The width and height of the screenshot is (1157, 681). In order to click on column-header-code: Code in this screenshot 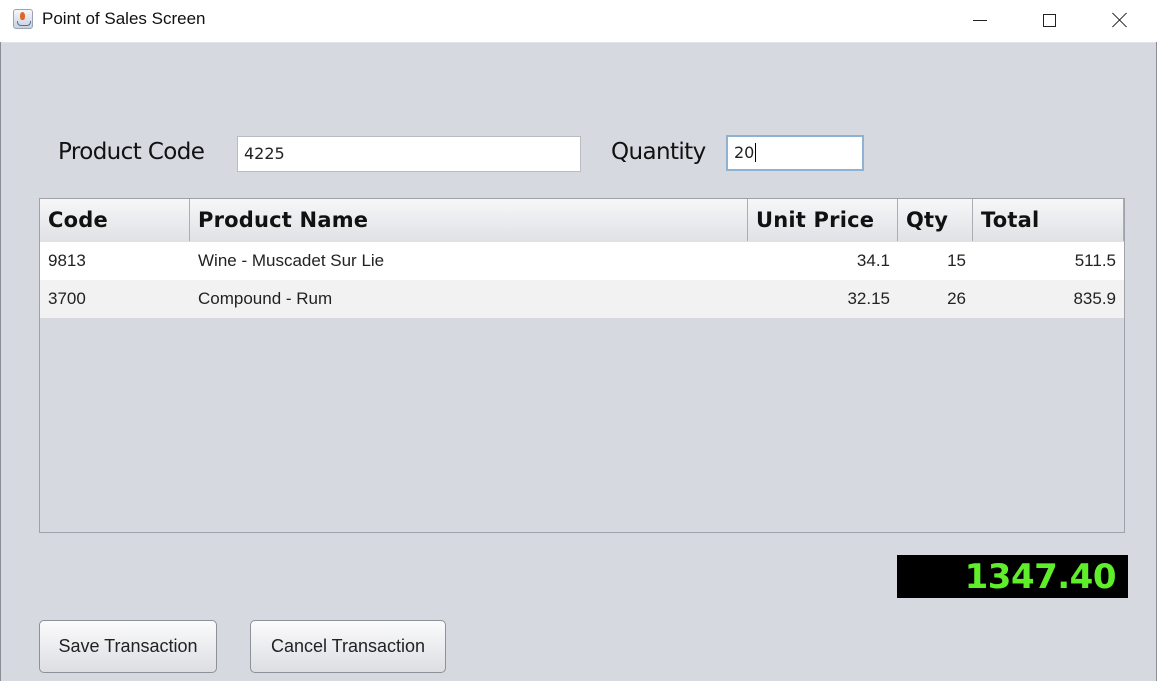, I will do `click(115, 220)`.